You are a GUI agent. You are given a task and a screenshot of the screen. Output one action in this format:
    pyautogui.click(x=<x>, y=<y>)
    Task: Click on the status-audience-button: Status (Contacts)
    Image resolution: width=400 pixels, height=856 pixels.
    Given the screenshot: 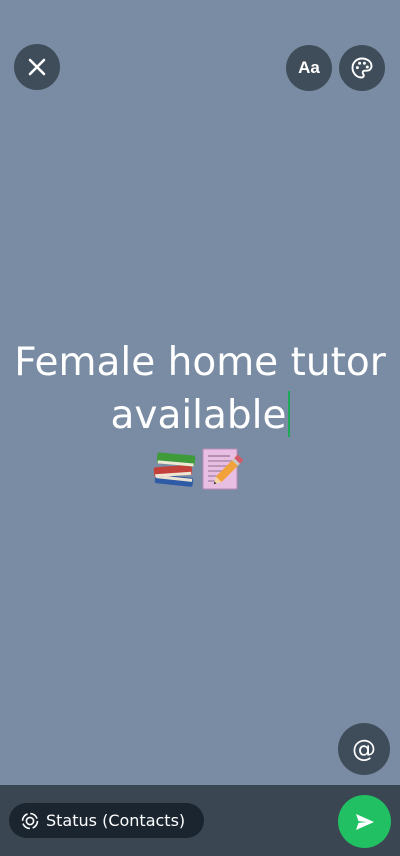 What is the action you would take?
    pyautogui.click(x=106, y=820)
    